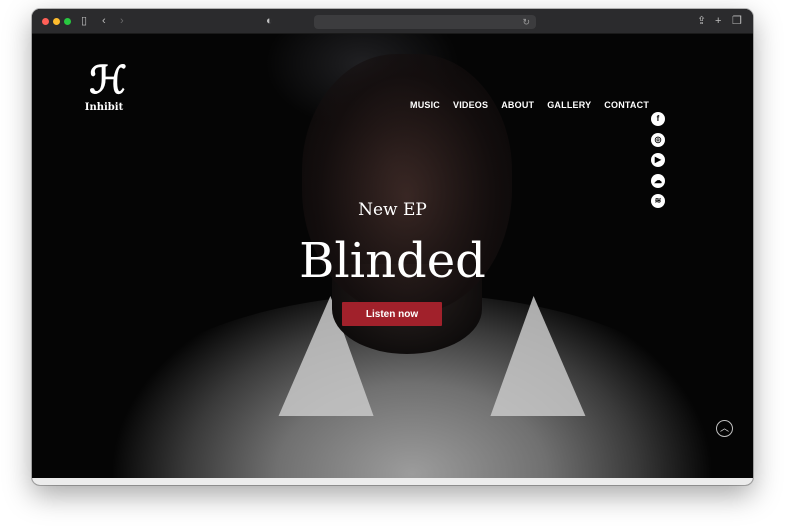  Describe the element at coordinates (392, 481) in the screenshot. I see `page-bottom-strip` at that location.